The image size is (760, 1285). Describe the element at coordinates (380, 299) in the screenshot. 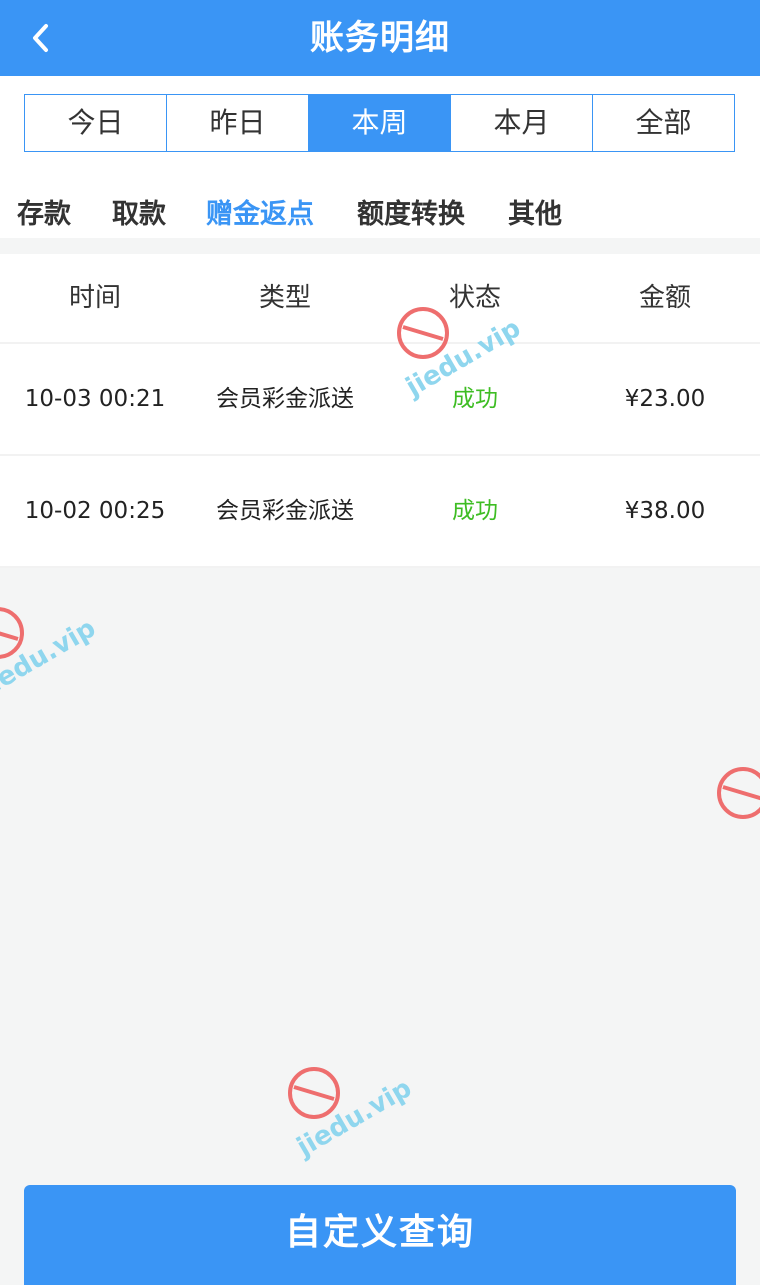

I see `table-header: 时间 类型 状态 金额` at that location.